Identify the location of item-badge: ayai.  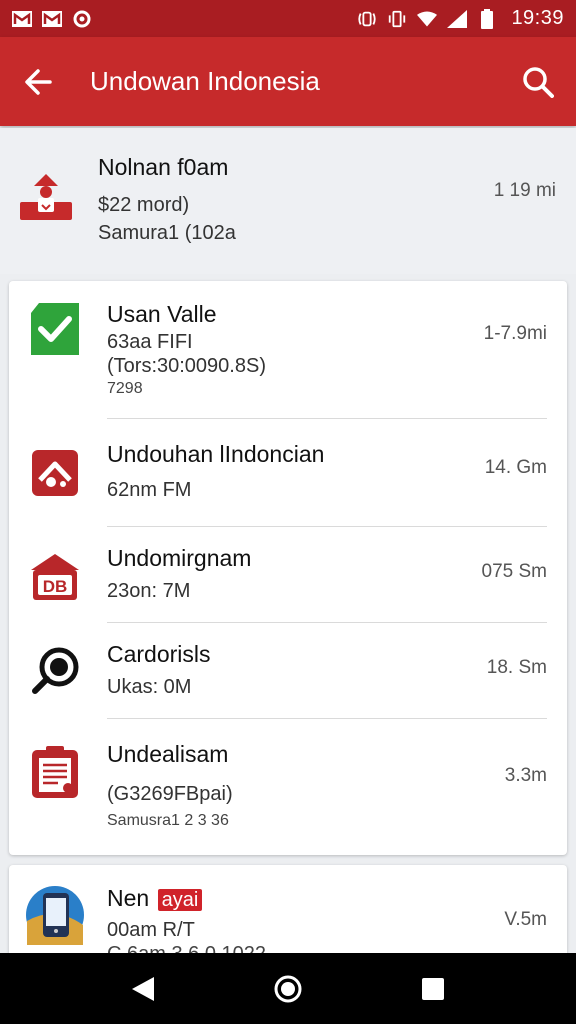
(180, 900).